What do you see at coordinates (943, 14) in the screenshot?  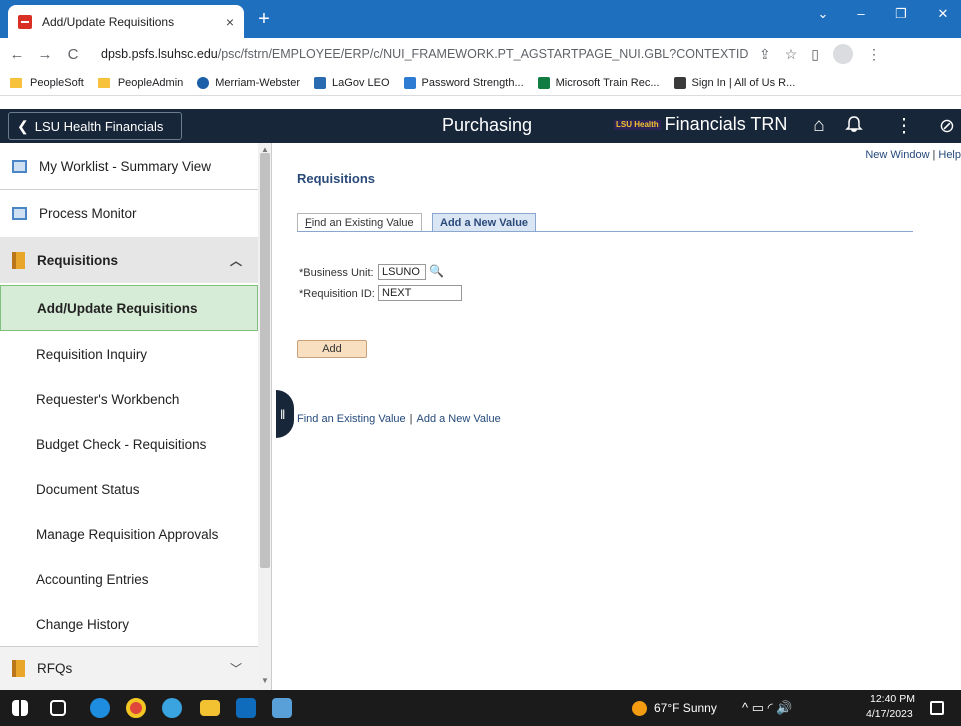 I see `close-window-icon: ✕` at bounding box center [943, 14].